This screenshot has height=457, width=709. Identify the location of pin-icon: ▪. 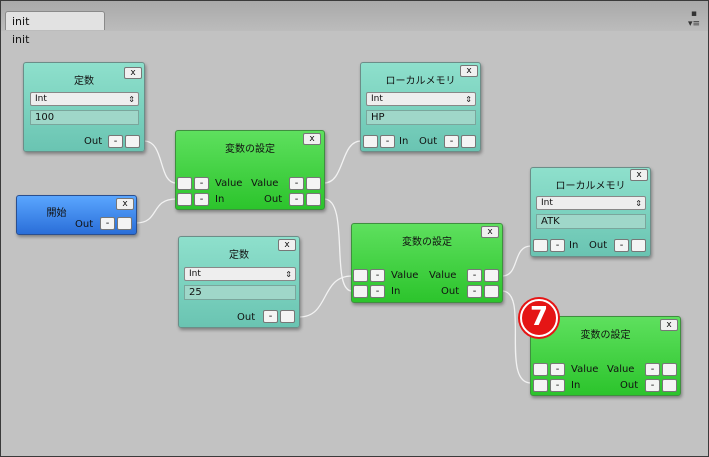
(694, 14).